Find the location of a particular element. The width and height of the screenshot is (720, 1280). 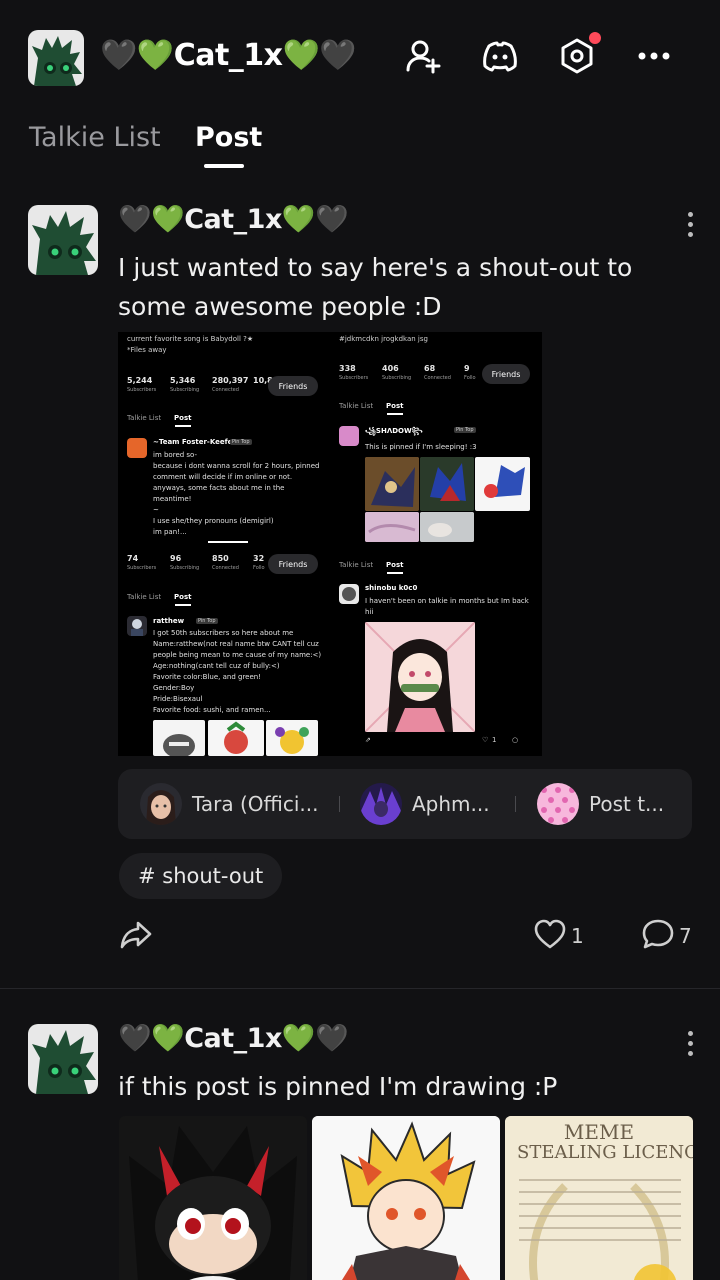

tab-post: Post is located at coordinates (228, 137).